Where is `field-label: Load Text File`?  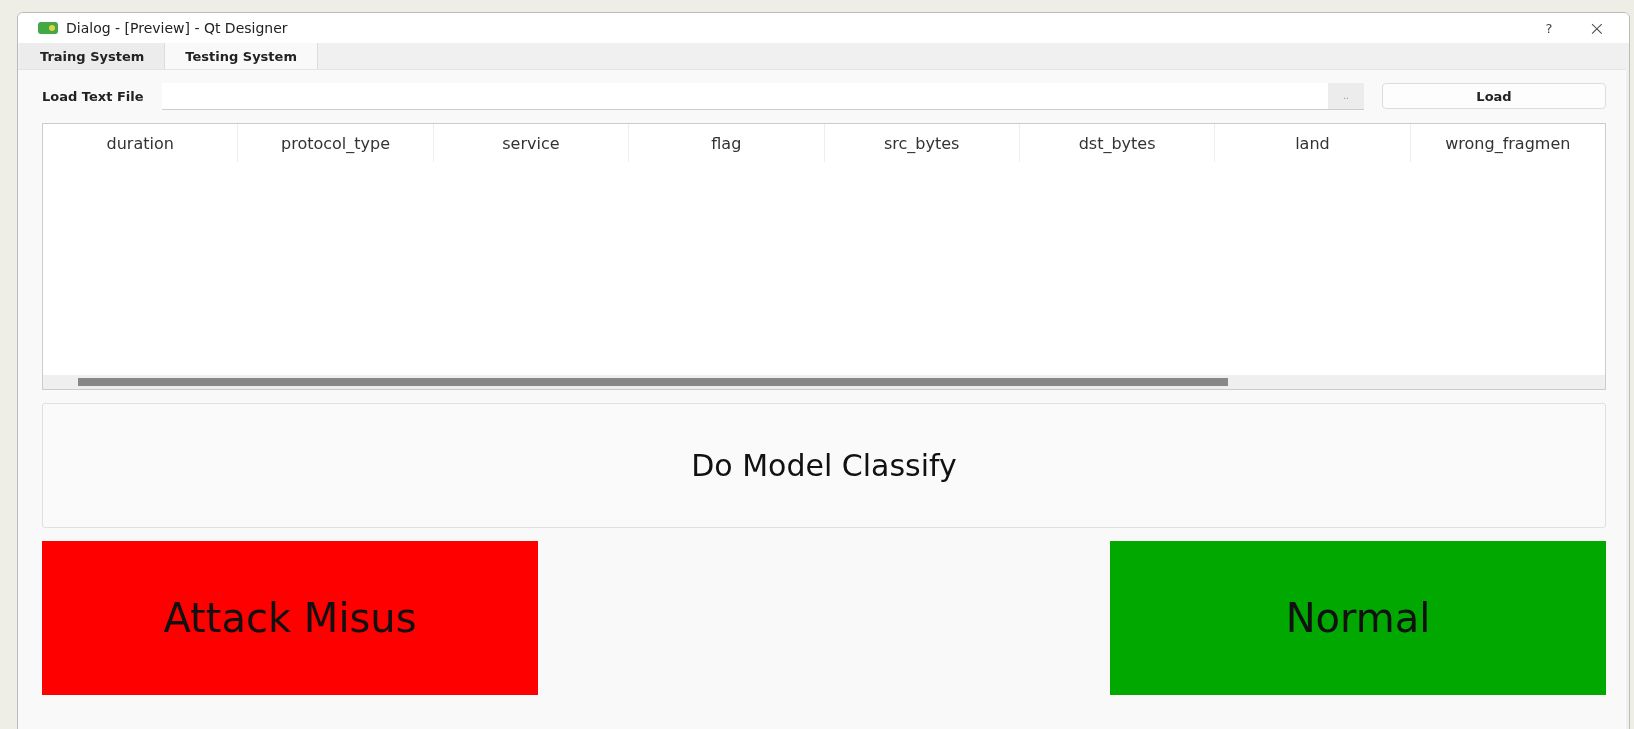 field-label: Load Text File is located at coordinates (93, 96).